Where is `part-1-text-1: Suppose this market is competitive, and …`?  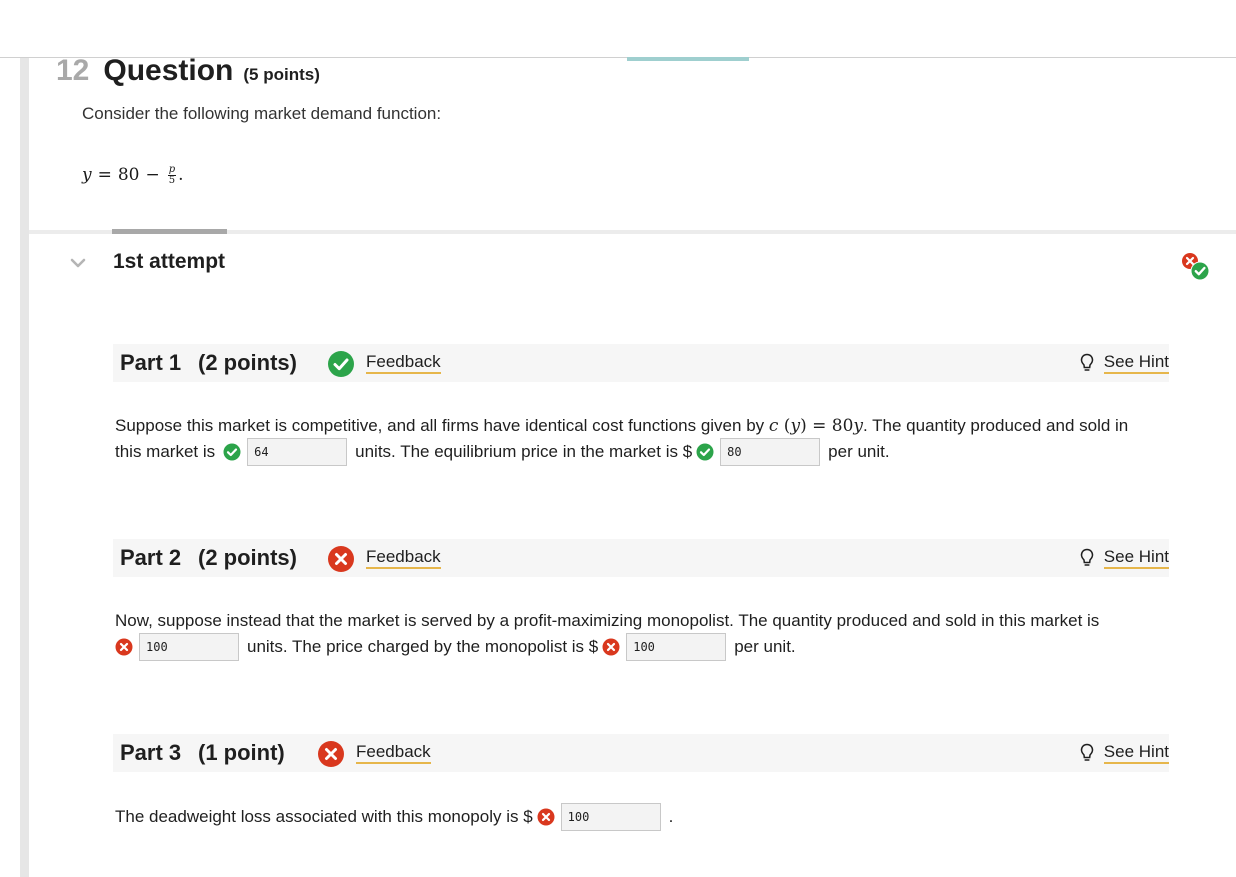
part-1-text-1: Suppose this market is competitive, and … is located at coordinates (442, 425).